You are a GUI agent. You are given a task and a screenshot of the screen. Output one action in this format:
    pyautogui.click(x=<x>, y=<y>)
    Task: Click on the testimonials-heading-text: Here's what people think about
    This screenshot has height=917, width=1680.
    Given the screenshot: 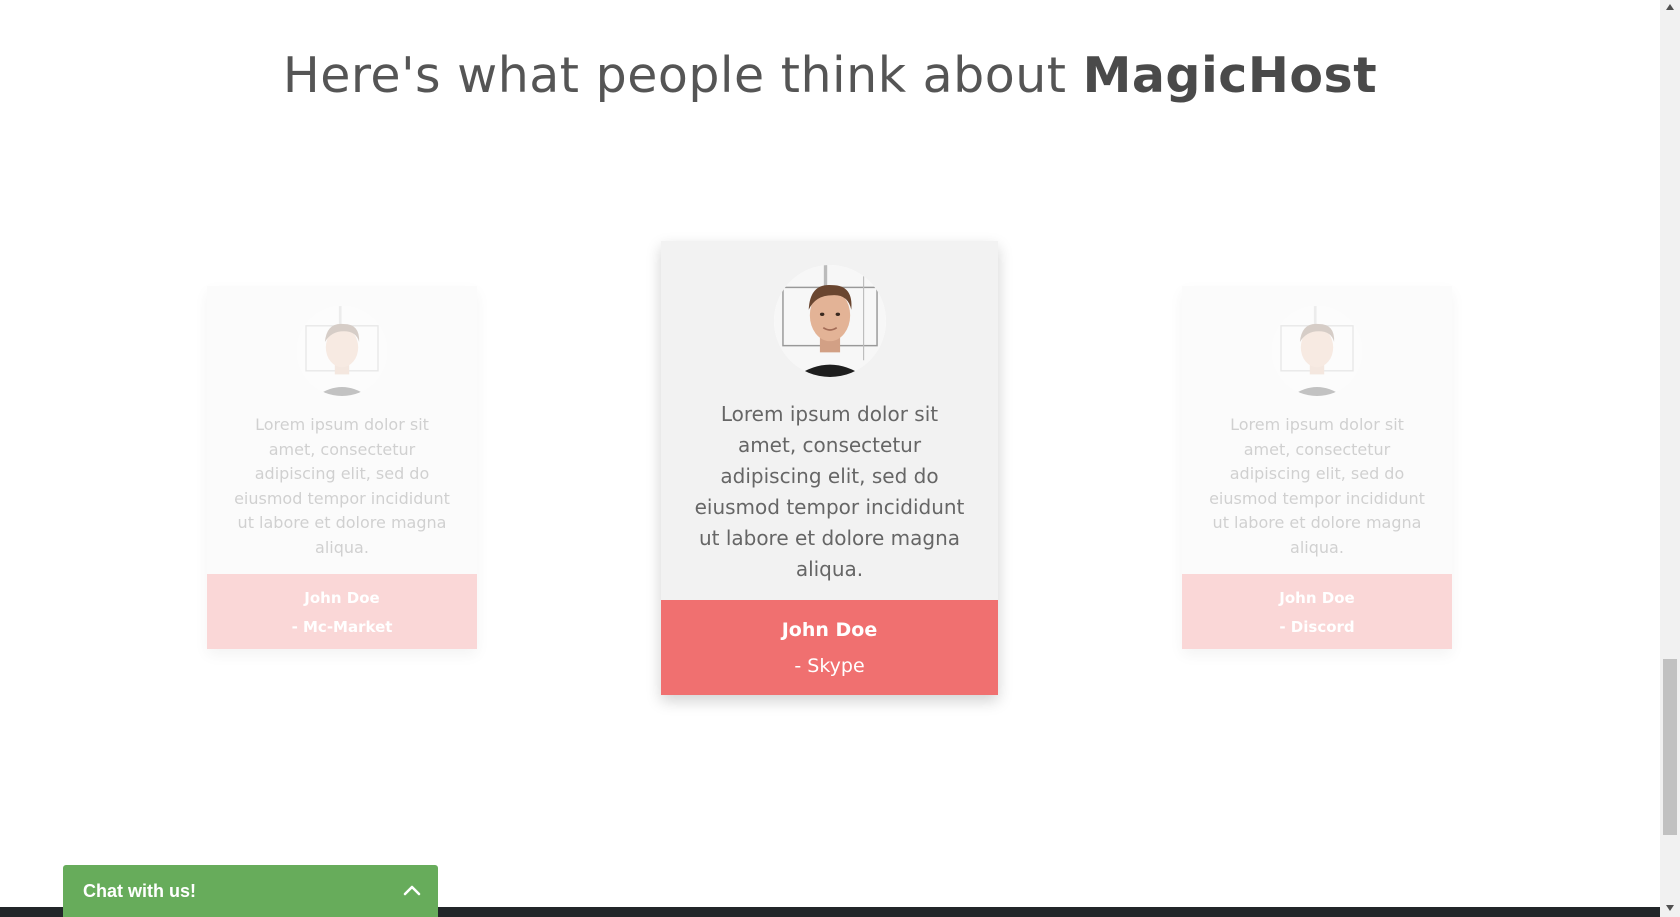 What is the action you would take?
    pyautogui.click(x=682, y=75)
    